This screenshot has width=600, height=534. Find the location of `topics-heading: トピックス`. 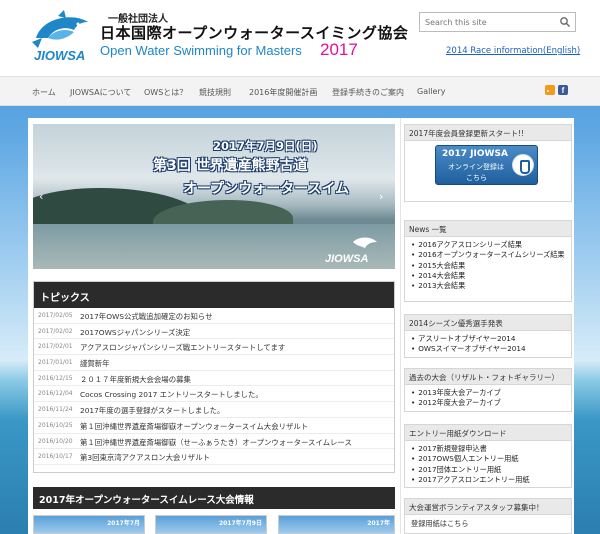

topics-heading: トピックス is located at coordinates (214, 295).